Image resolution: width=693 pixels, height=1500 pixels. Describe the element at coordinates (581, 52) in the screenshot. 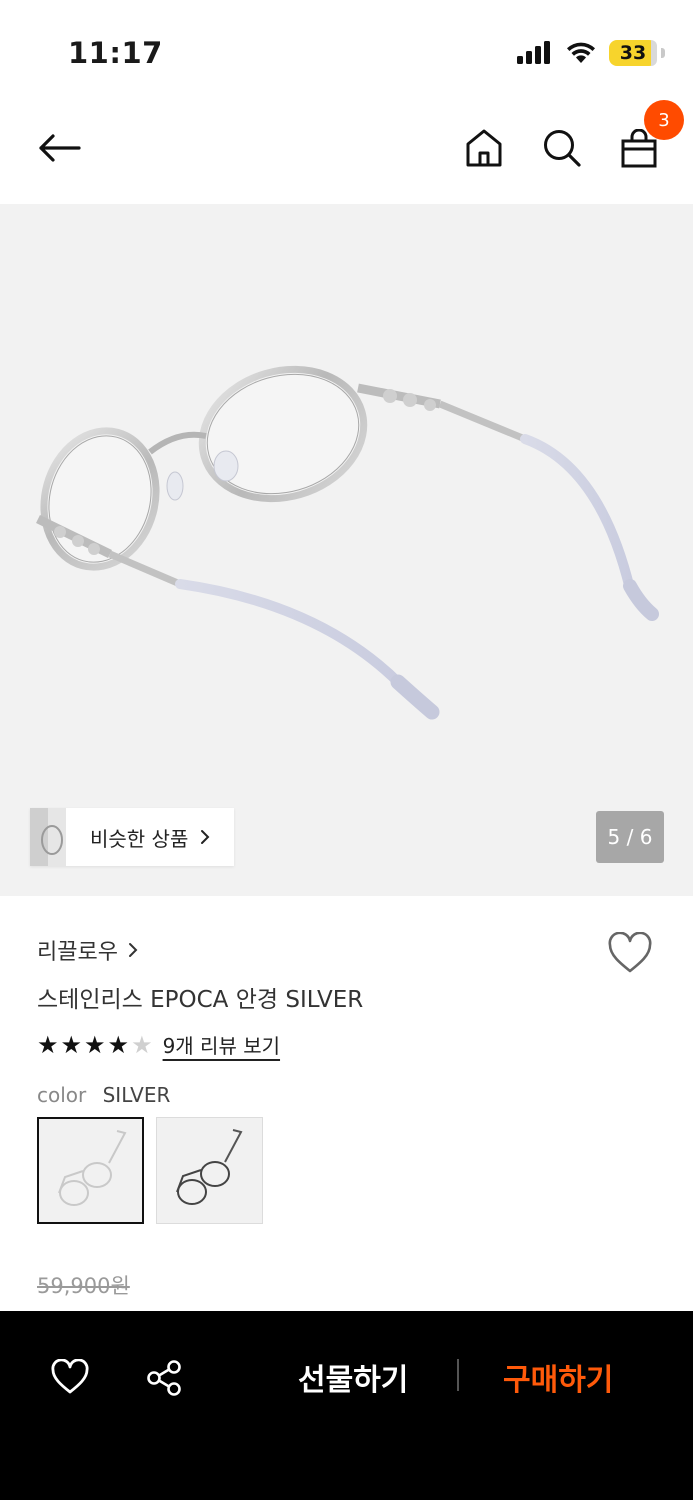

I see `wifi-icon` at that location.